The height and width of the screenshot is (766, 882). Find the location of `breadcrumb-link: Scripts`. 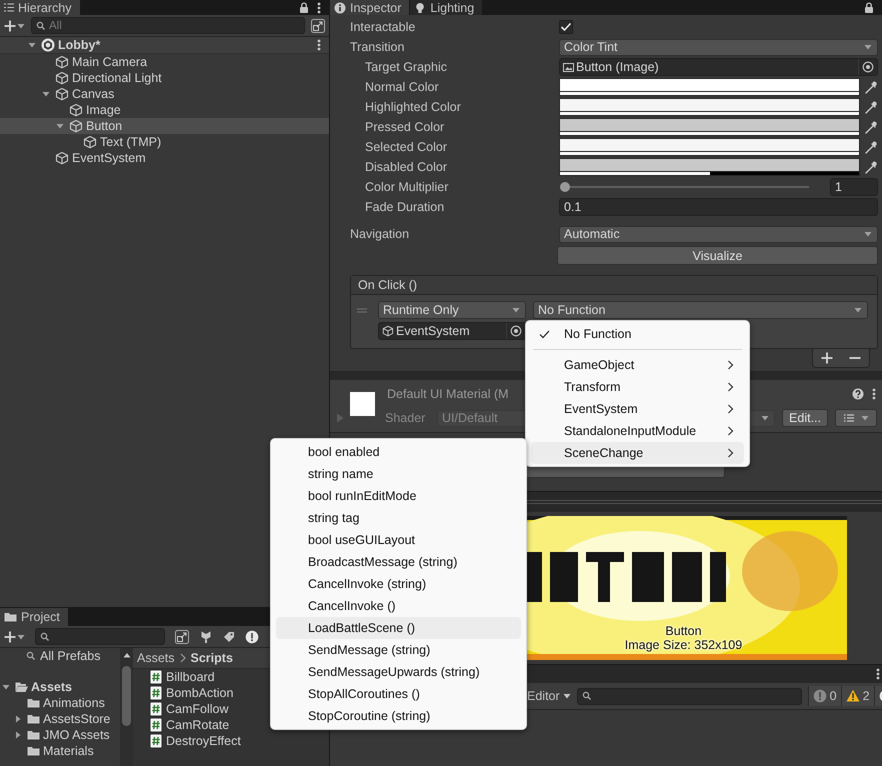

breadcrumb-link: Scripts is located at coordinates (211, 658).